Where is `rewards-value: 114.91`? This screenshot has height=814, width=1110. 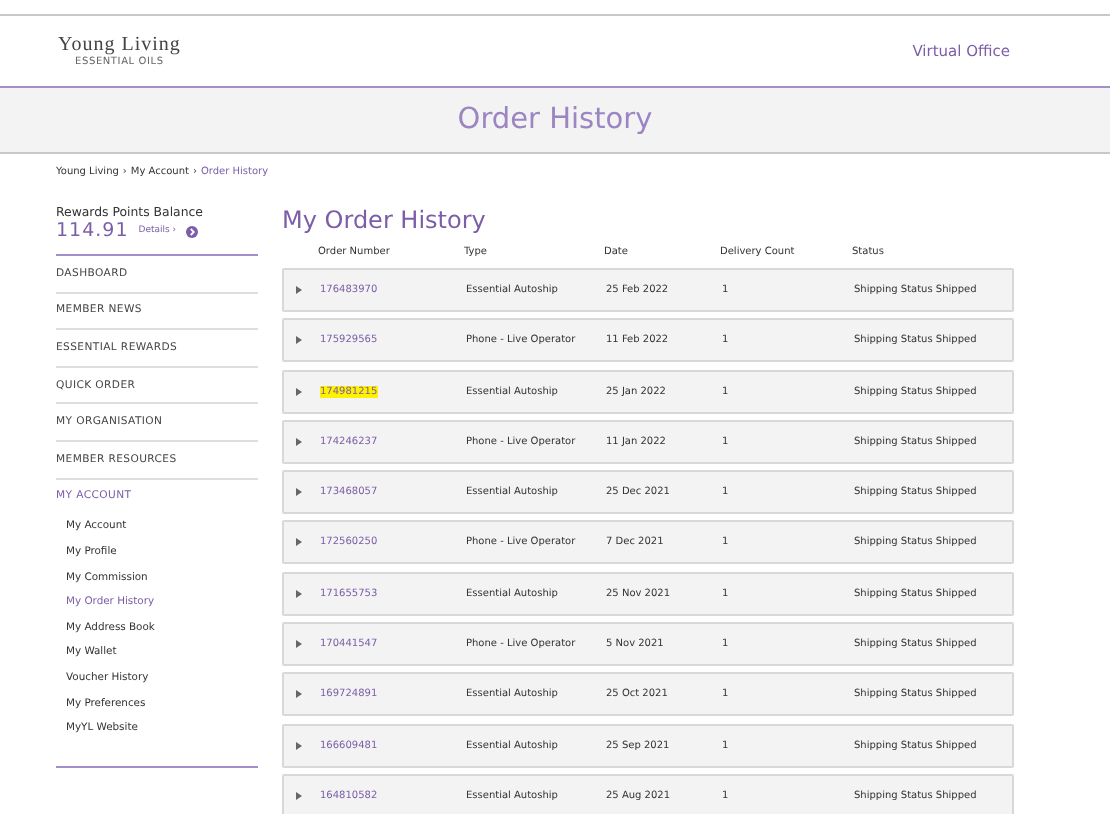 rewards-value: 114.91 is located at coordinates (92, 231).